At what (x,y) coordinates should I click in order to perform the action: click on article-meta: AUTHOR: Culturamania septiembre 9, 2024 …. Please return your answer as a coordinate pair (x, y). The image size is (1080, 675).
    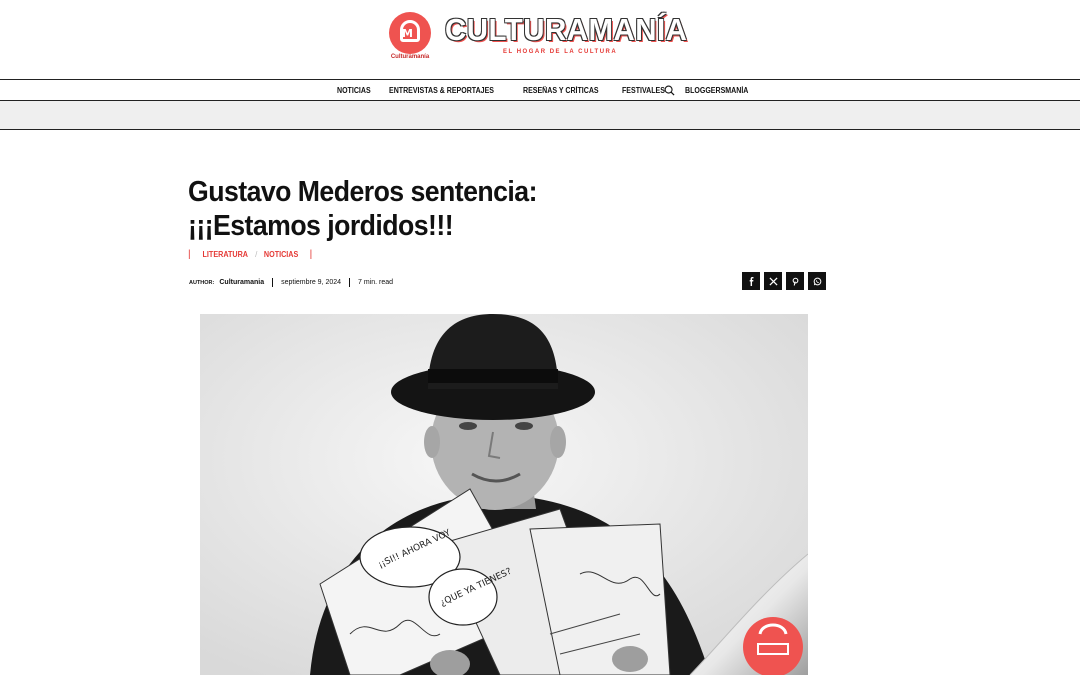
    Looking at the image, I should click on (291, 282).